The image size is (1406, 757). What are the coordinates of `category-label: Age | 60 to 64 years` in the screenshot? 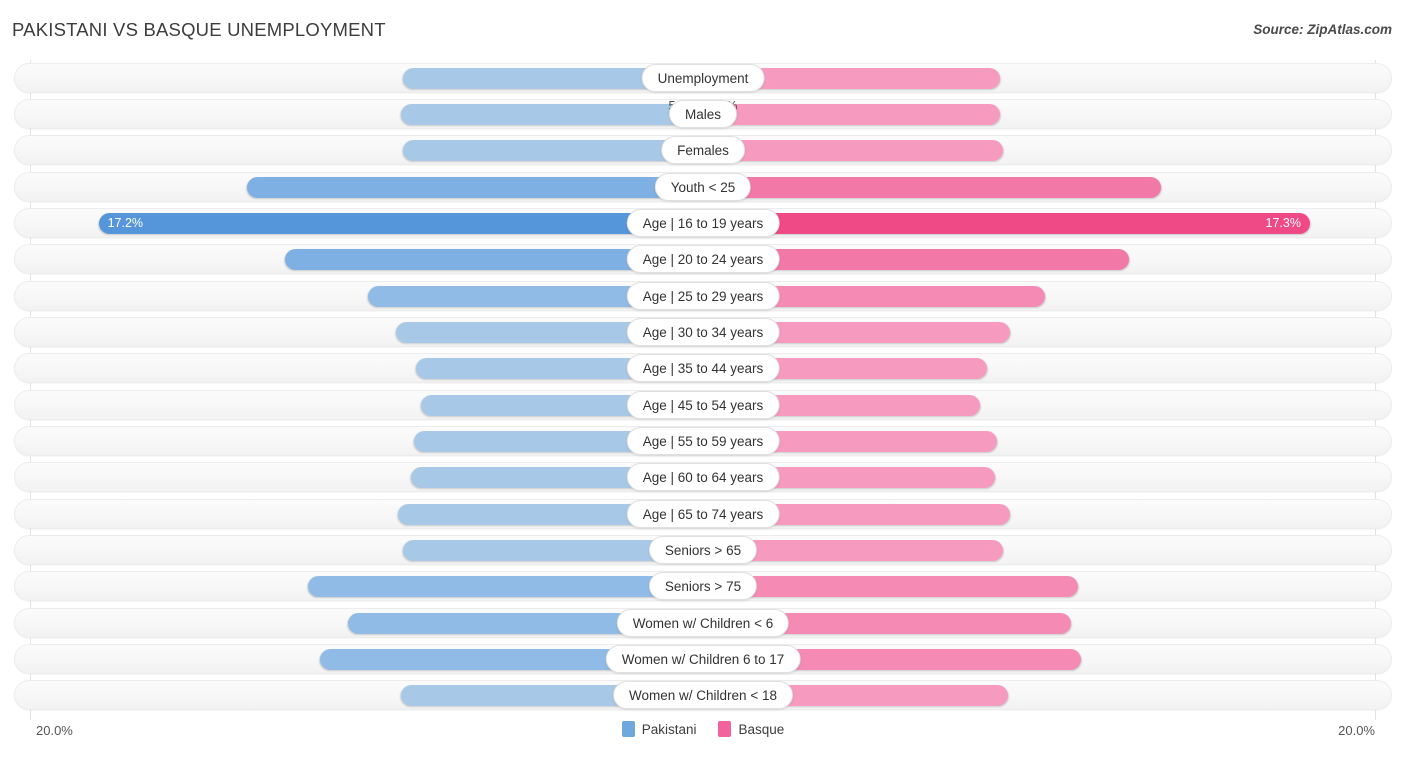 It's located at (703, 477).